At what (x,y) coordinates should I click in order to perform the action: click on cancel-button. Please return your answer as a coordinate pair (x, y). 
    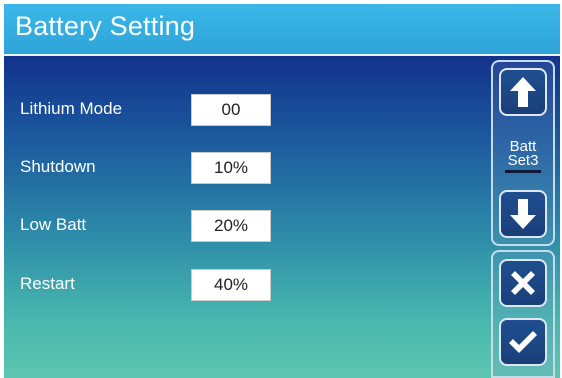
    Looking at the image, I should click on (523, 283).